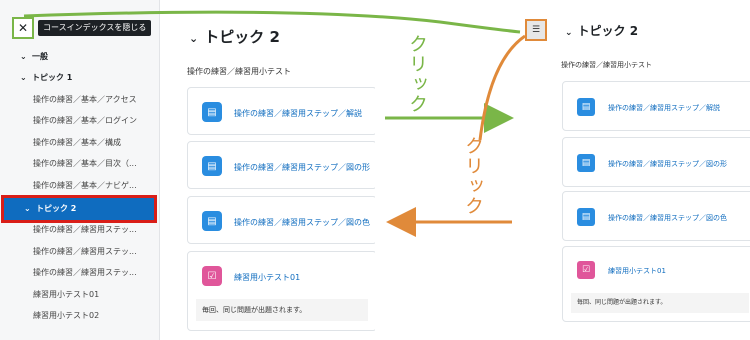 This screenshot has width=750, height=340. I want to click on click-annotation-orange: クリック, so click(473, 176).